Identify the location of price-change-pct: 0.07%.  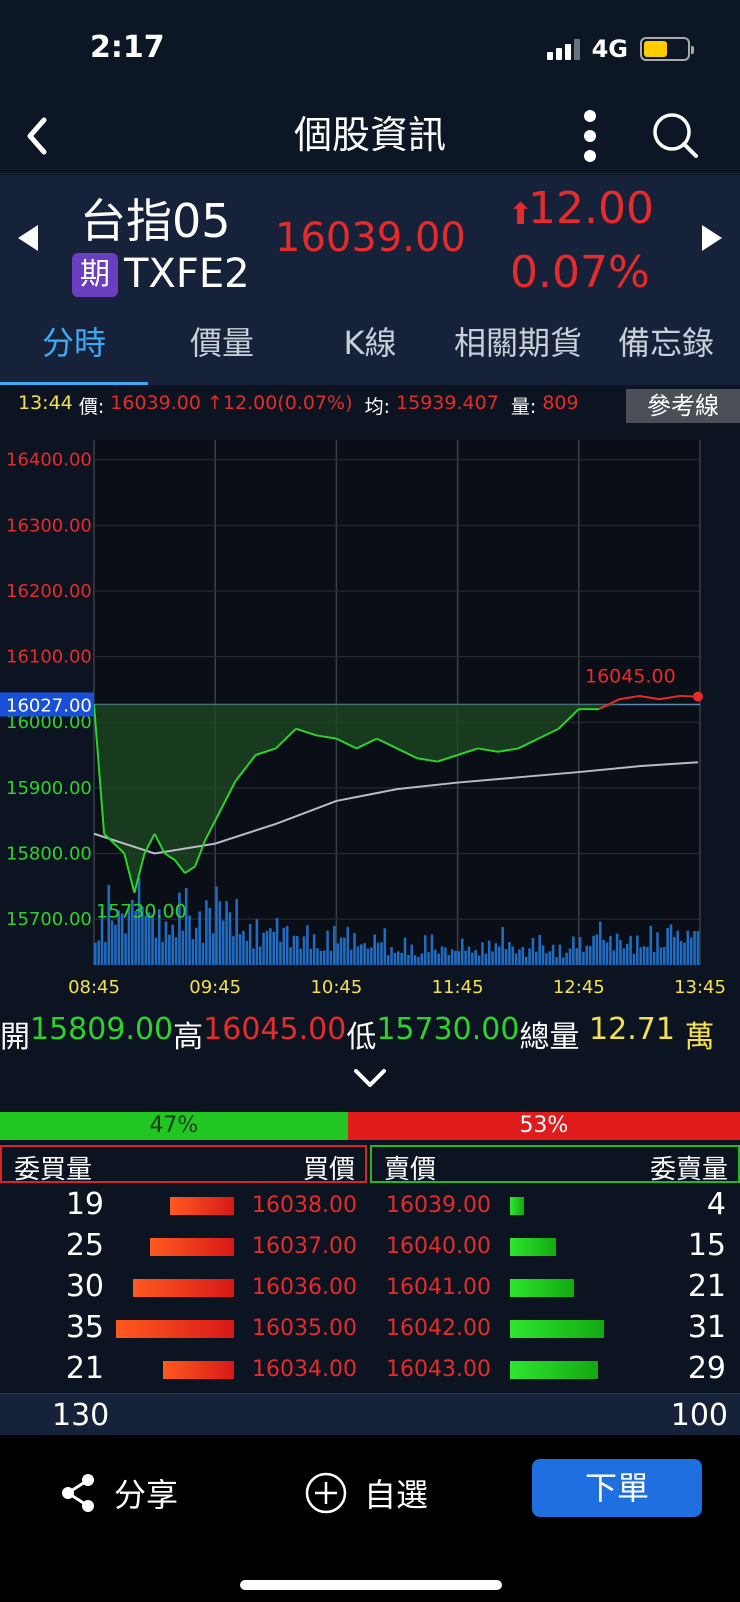
(580, 272).